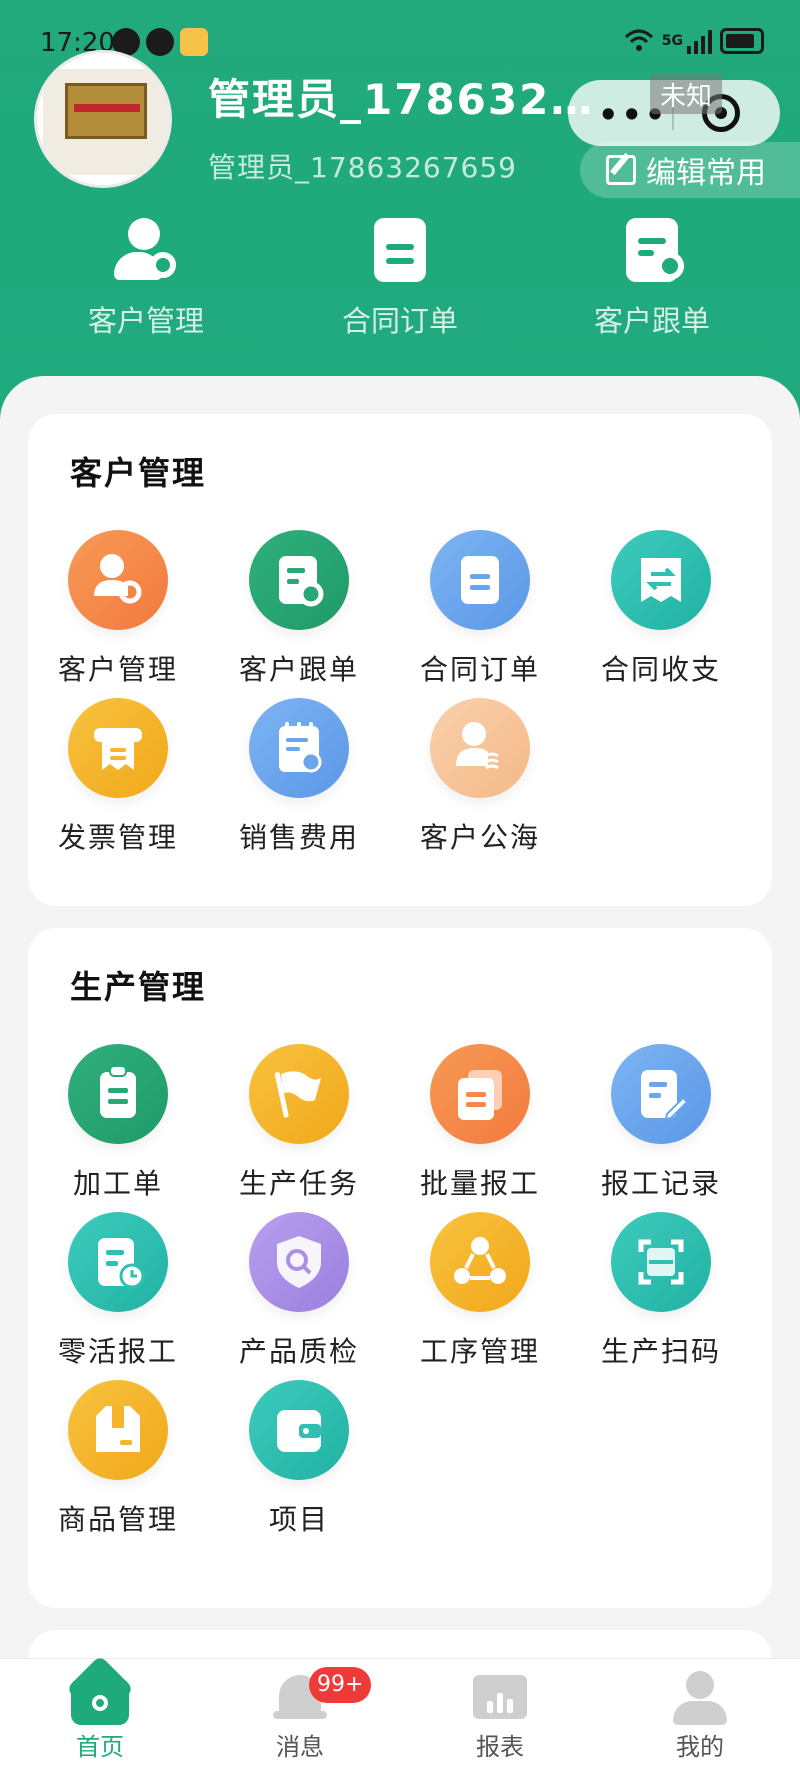 The image size is (800, 1769). I want to click on tab-label: 报表, so click(500, 1747).